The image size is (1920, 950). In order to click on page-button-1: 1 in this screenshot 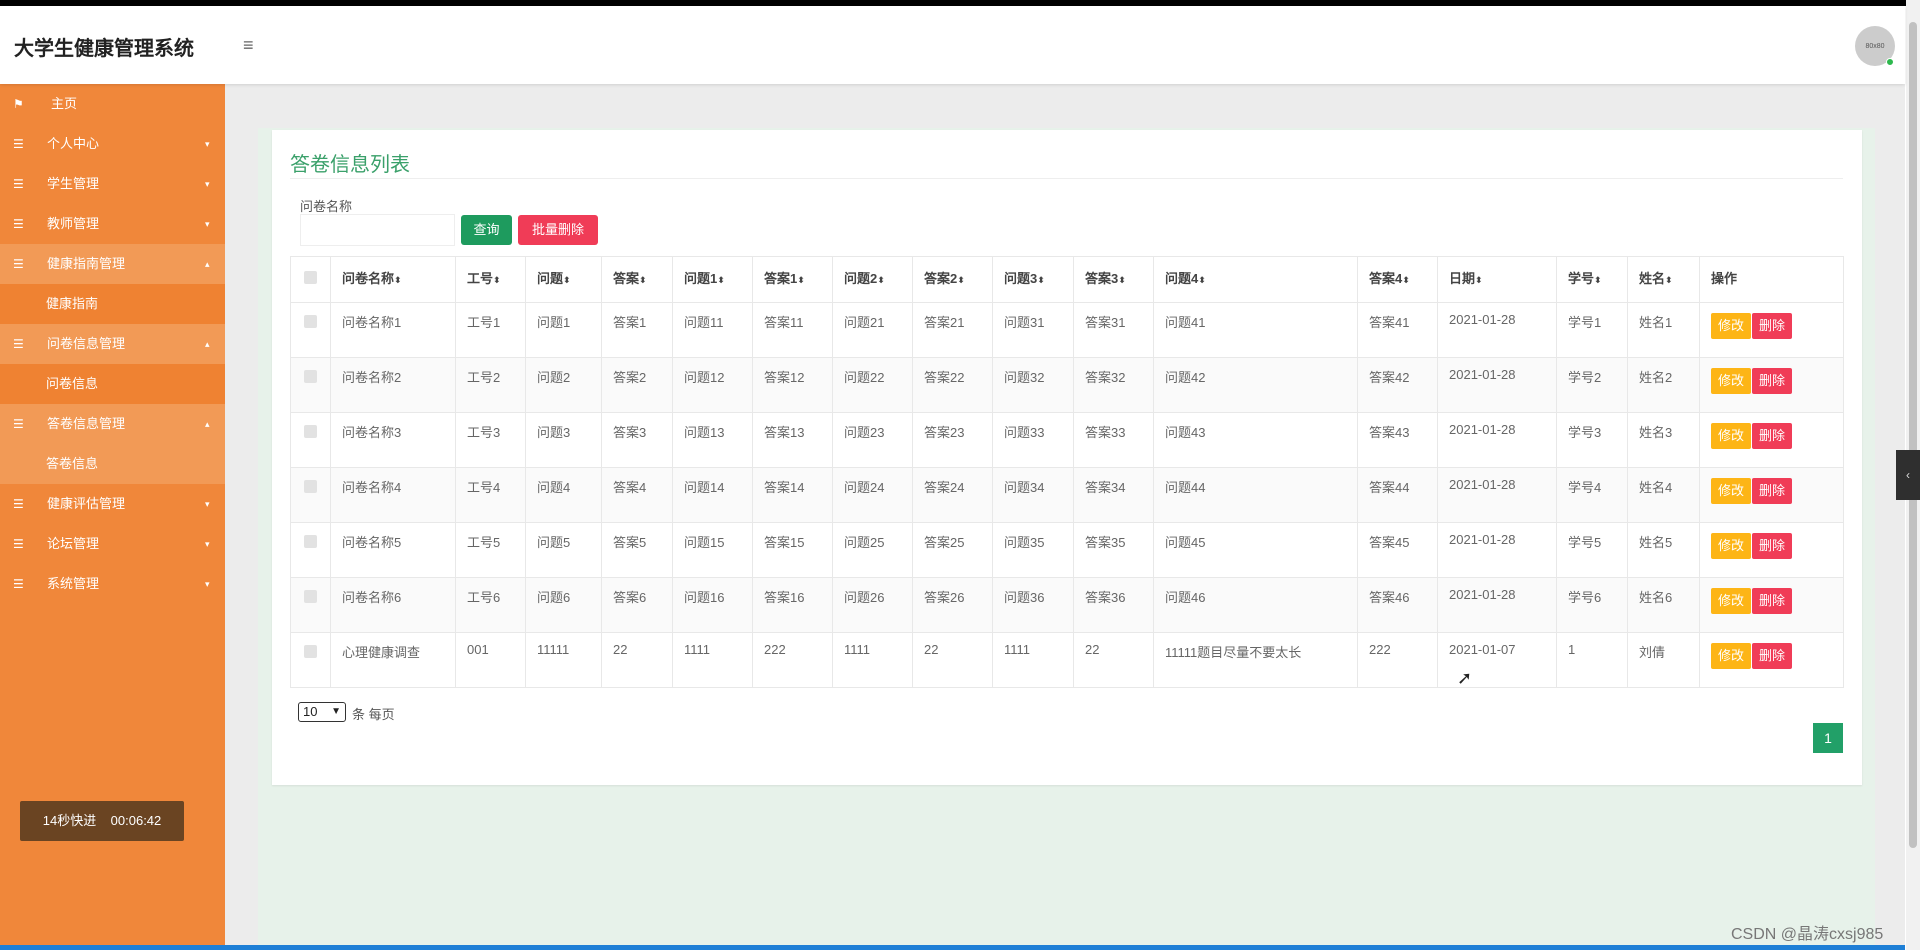, I will do `click(1828, 738)`.